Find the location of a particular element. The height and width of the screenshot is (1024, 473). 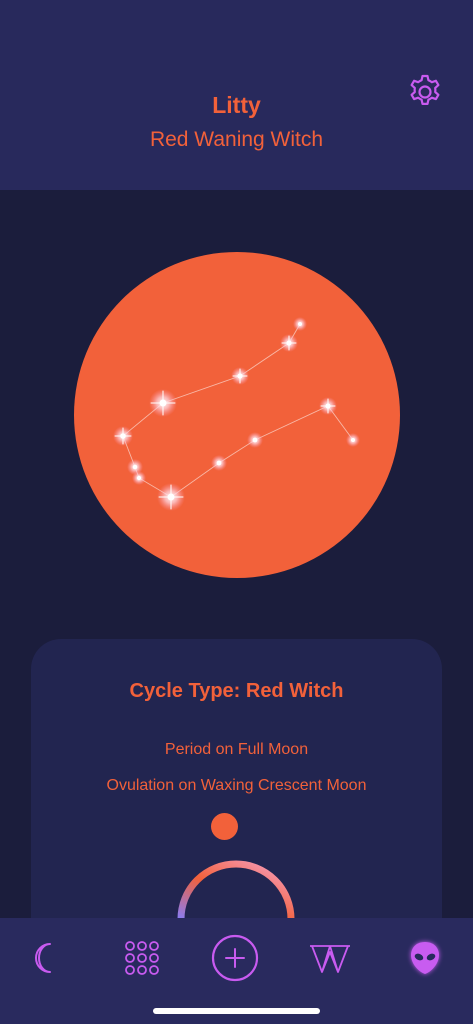

cycle-type-title: Cycle Type: Red Witch is located at coordinates (236, 691).